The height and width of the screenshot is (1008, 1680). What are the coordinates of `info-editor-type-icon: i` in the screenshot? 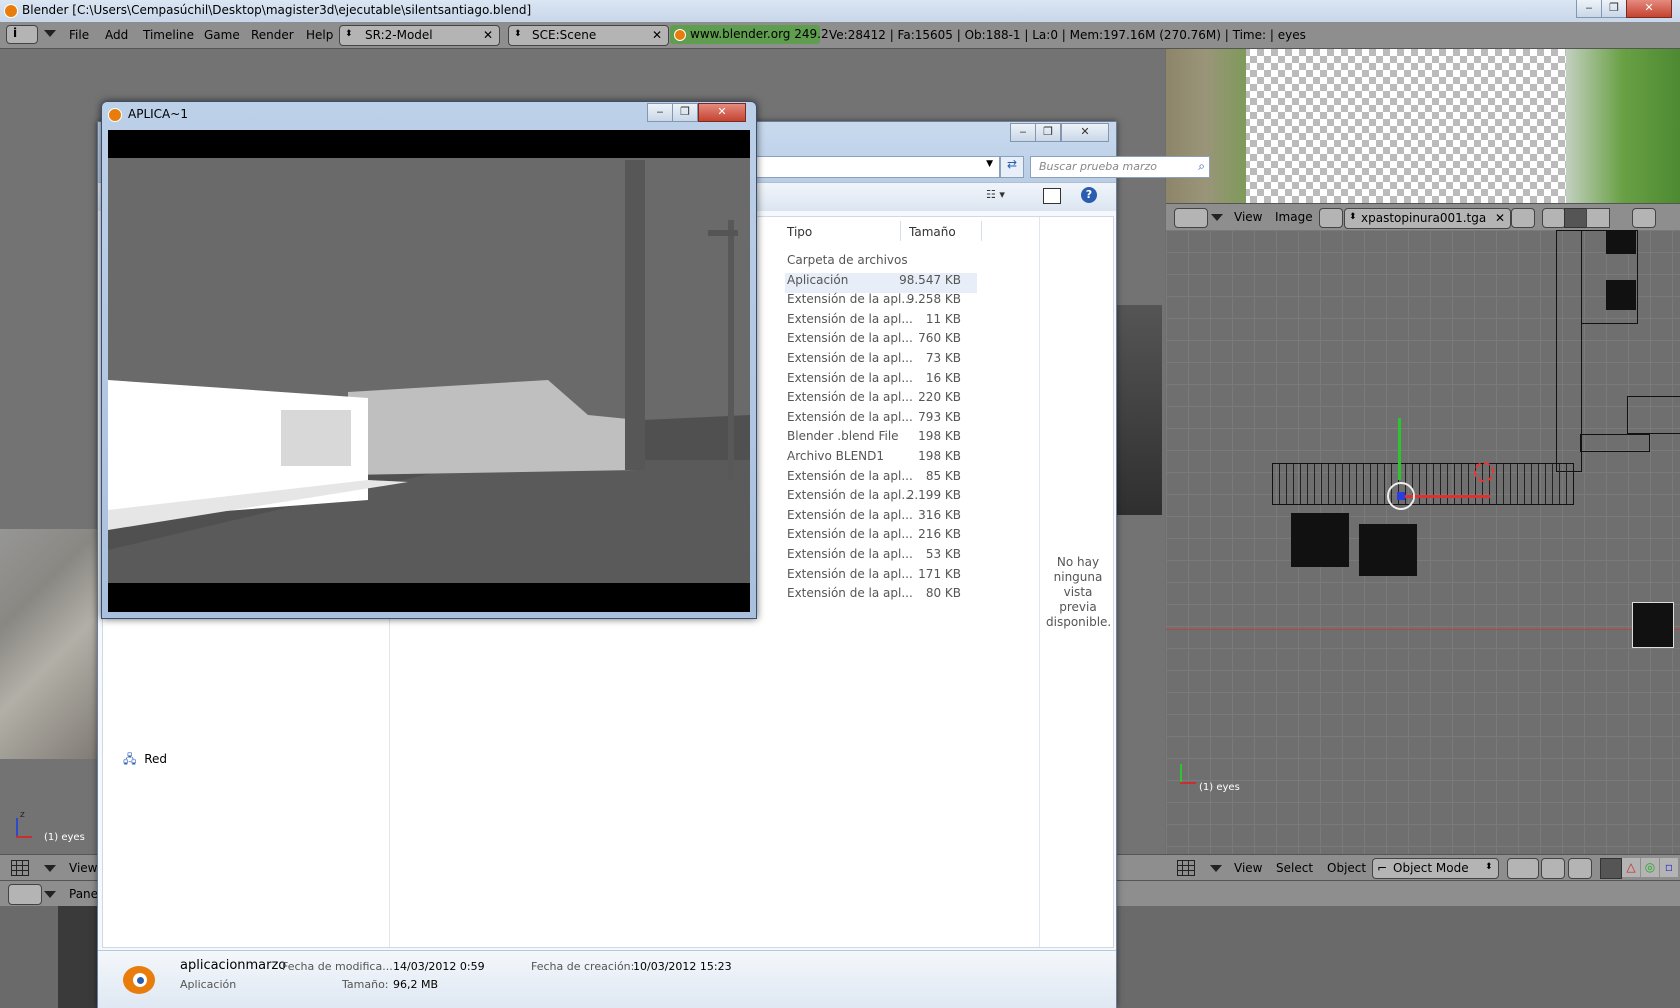 It's located at (22, 34).